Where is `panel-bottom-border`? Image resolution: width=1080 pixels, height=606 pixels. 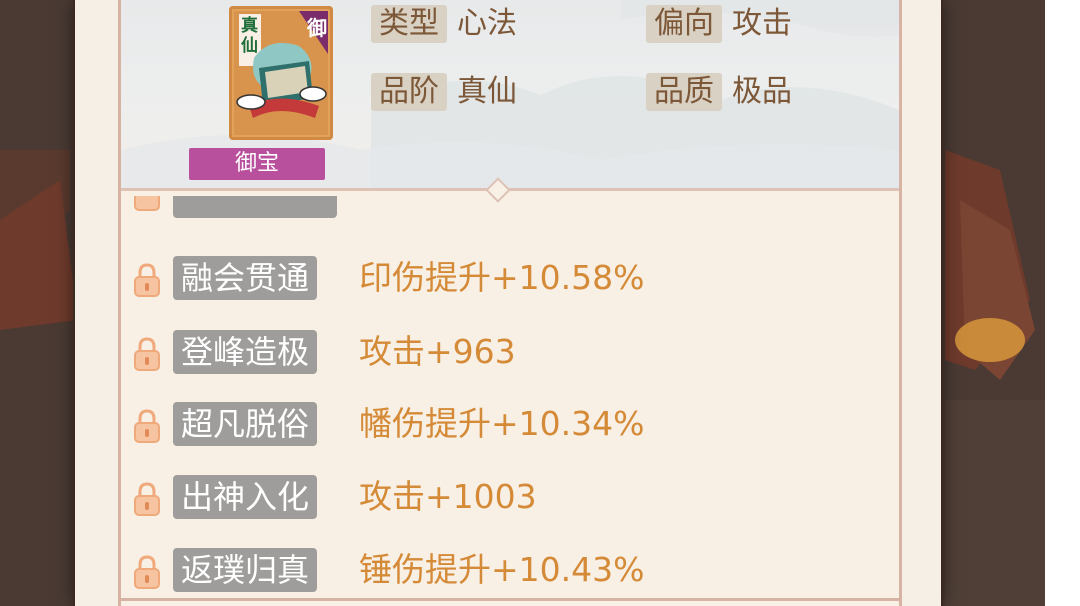
panel-bottom-border is located at coordinates (510, 599).